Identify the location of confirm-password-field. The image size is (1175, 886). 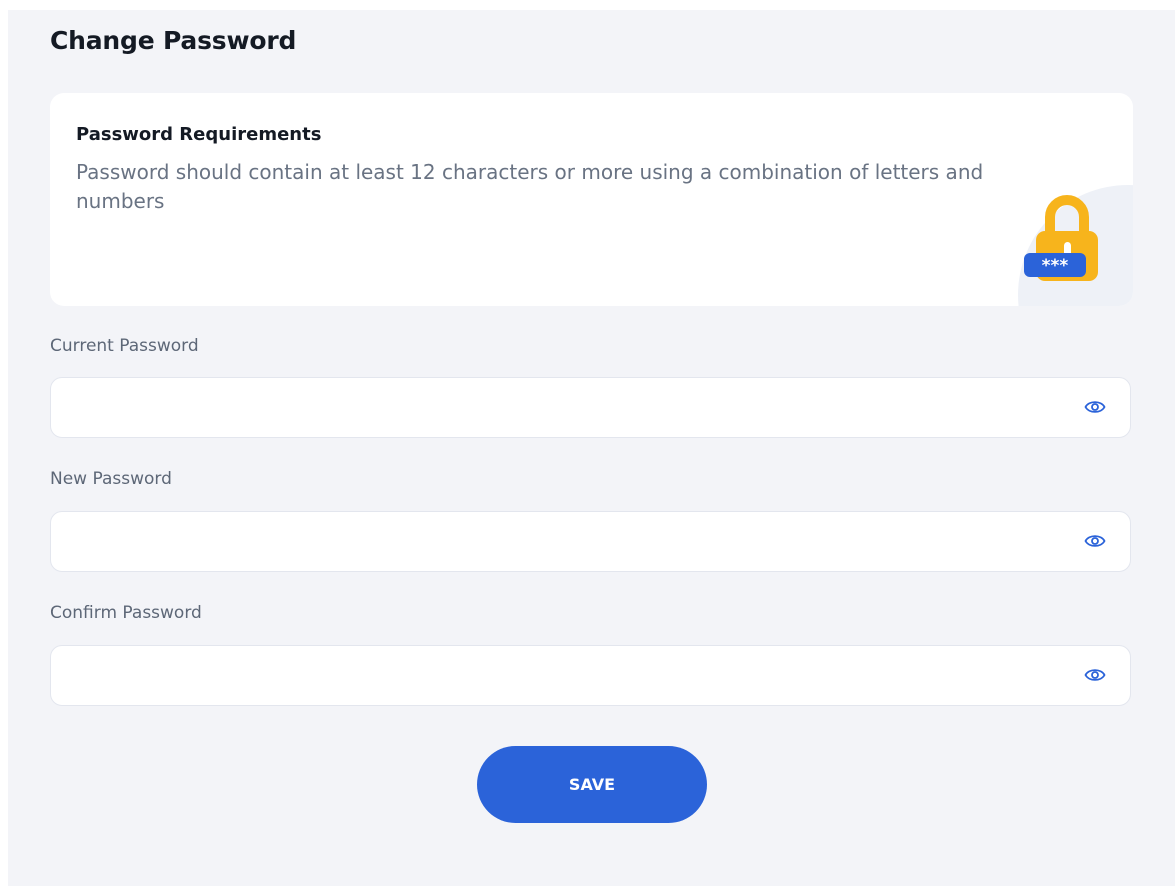
(590, 676).